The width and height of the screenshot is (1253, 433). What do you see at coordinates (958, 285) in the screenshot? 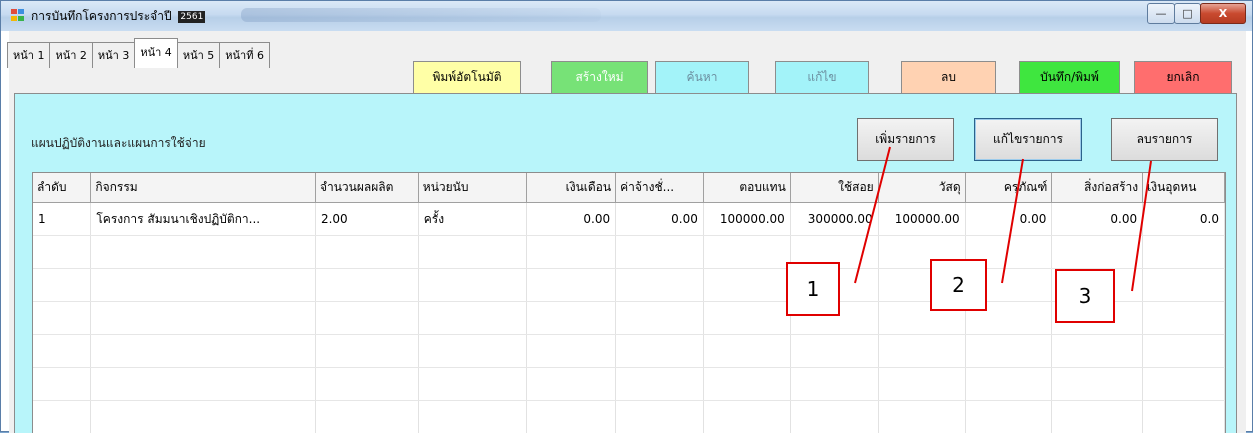
I see `callout-2: 2` at bounding box center [958, 285].